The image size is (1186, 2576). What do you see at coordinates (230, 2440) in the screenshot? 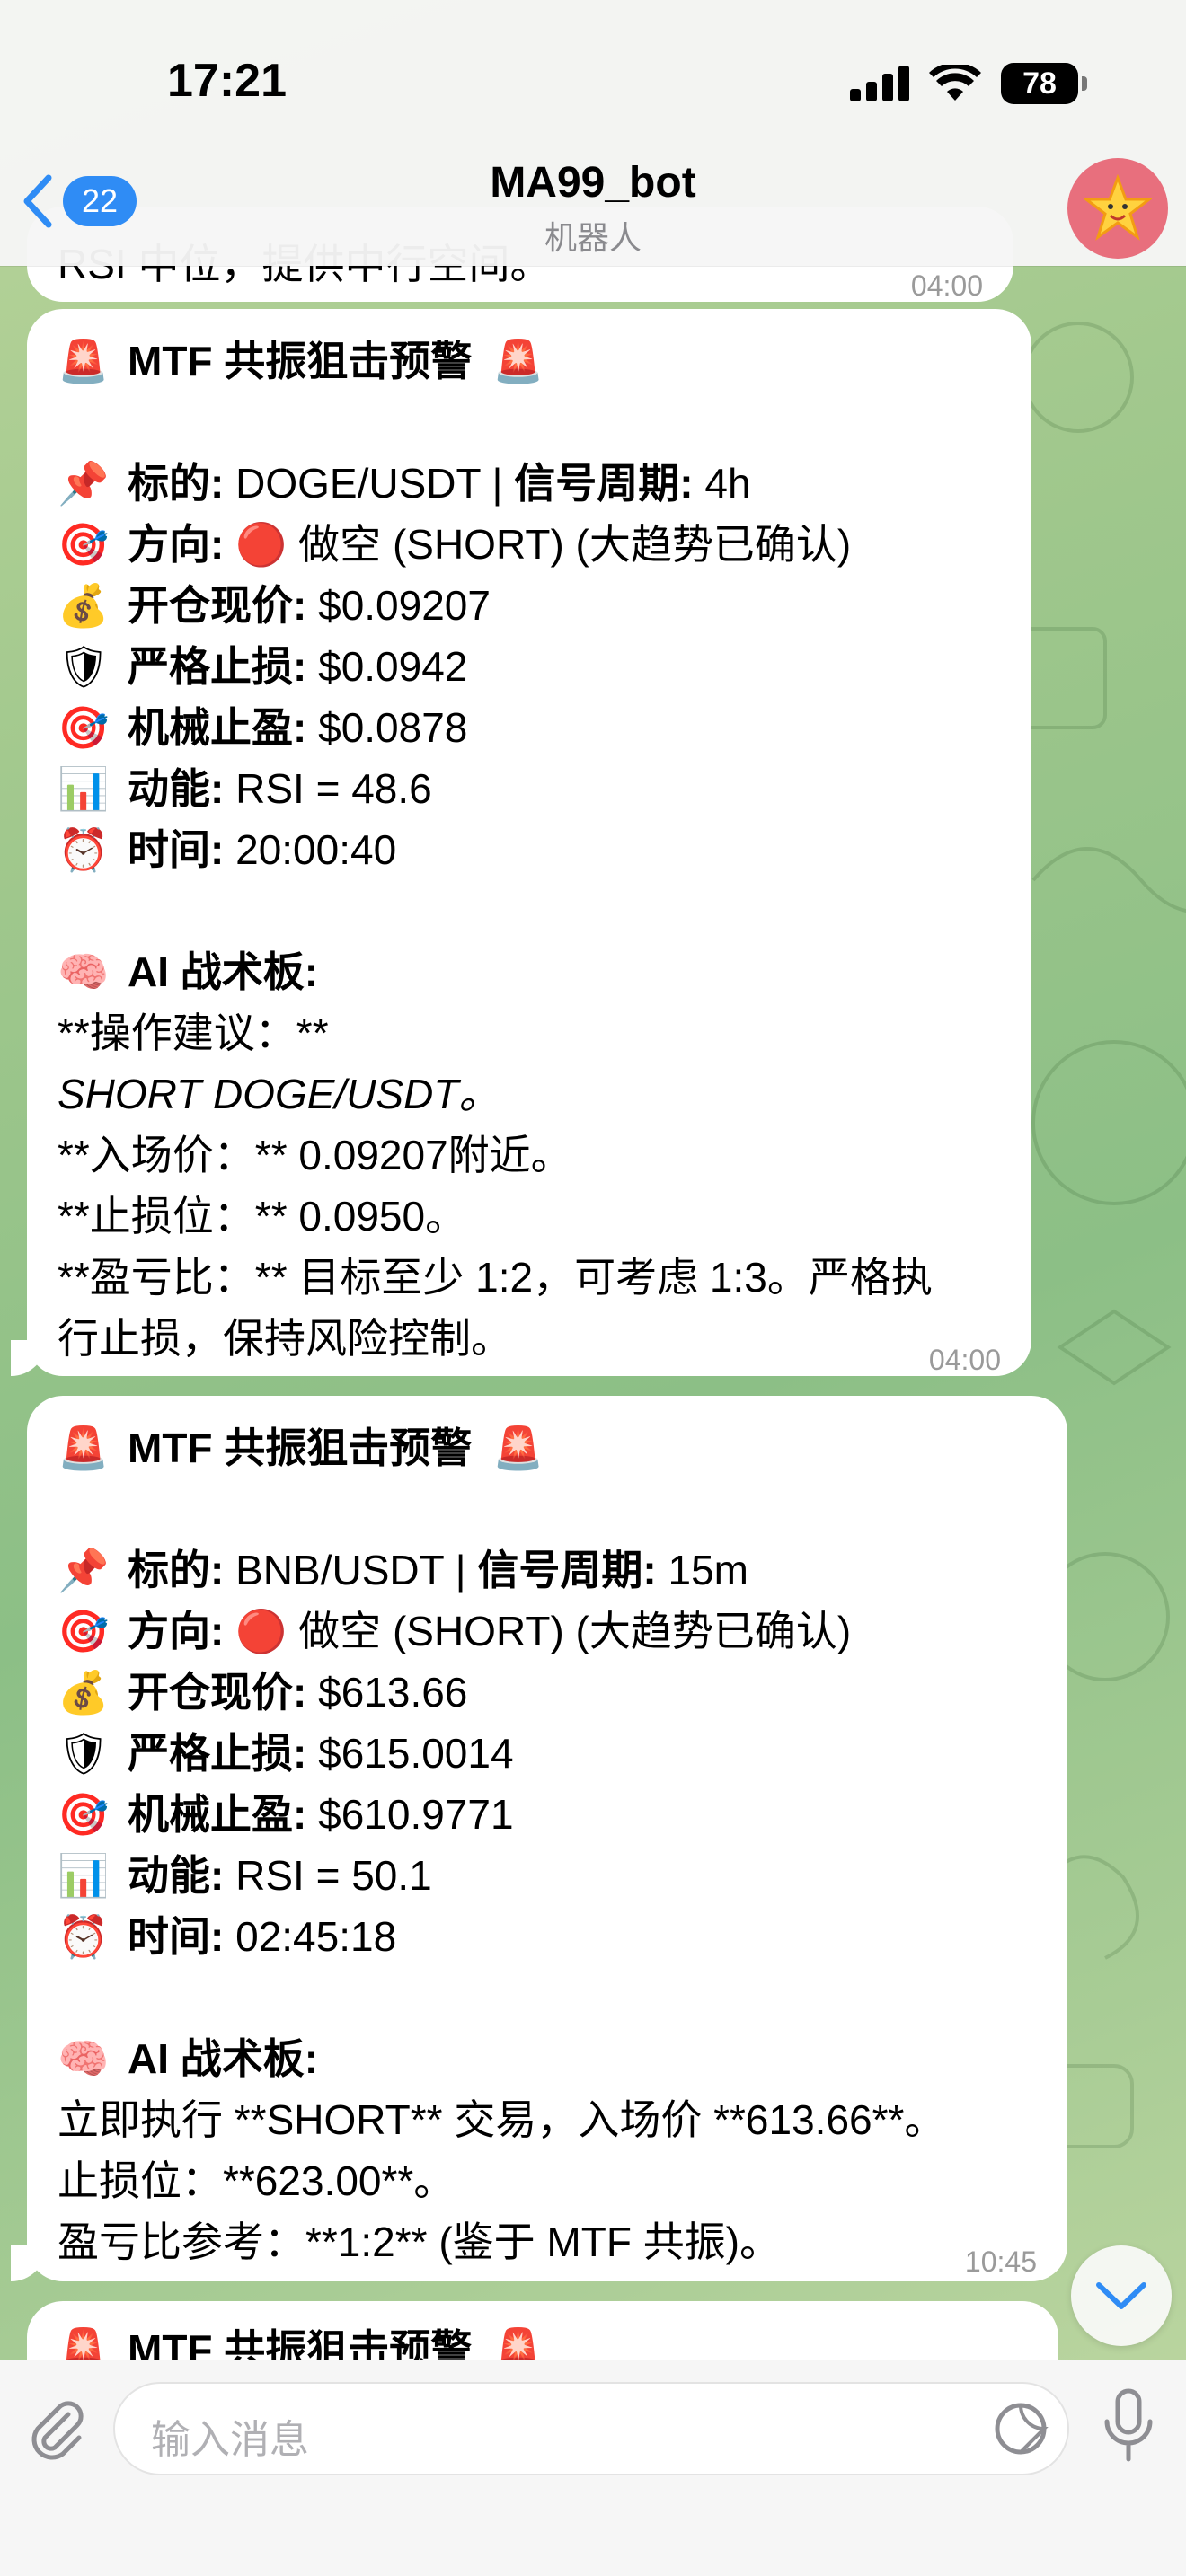
I see `input-placeholder: 输入消息` at bounding box center [230, 2440].